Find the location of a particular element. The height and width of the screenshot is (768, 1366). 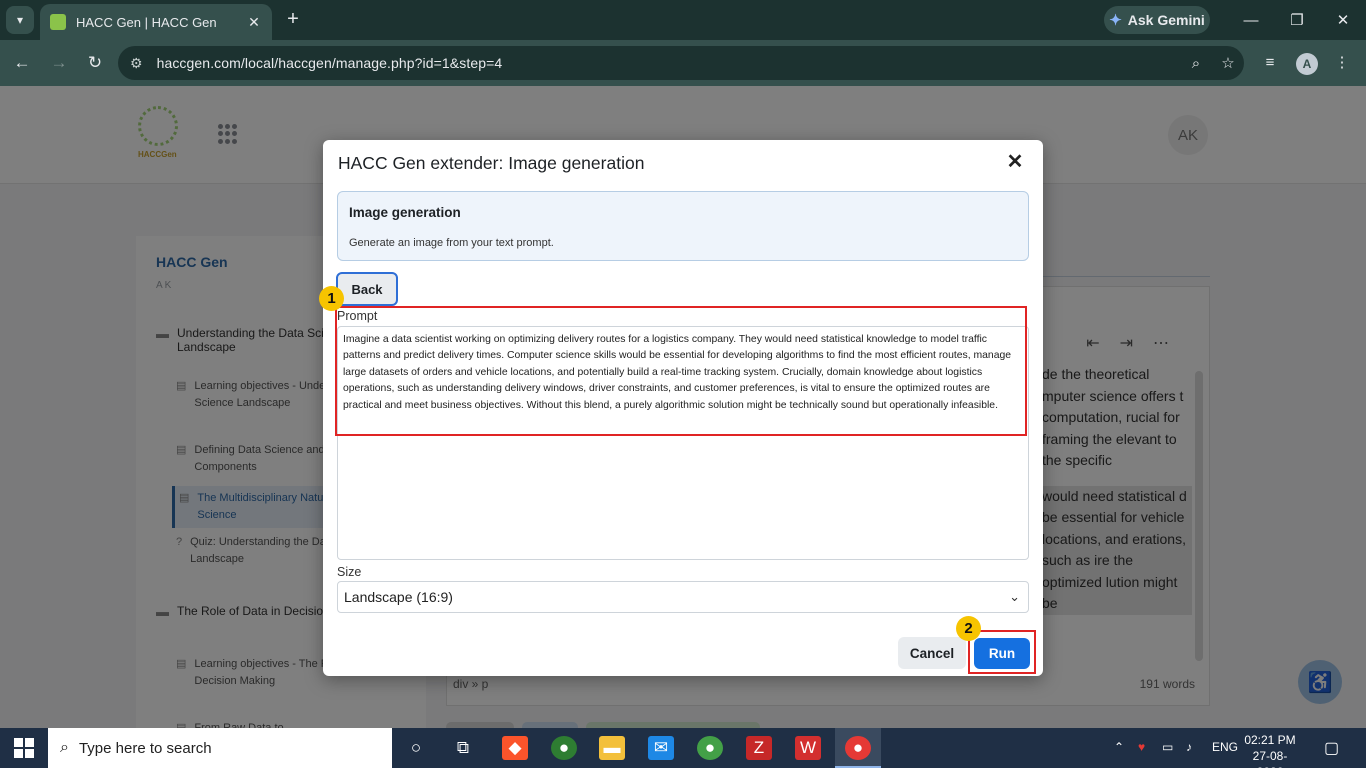

notification-icon: ▢ is located at coordinates (1331, 748).